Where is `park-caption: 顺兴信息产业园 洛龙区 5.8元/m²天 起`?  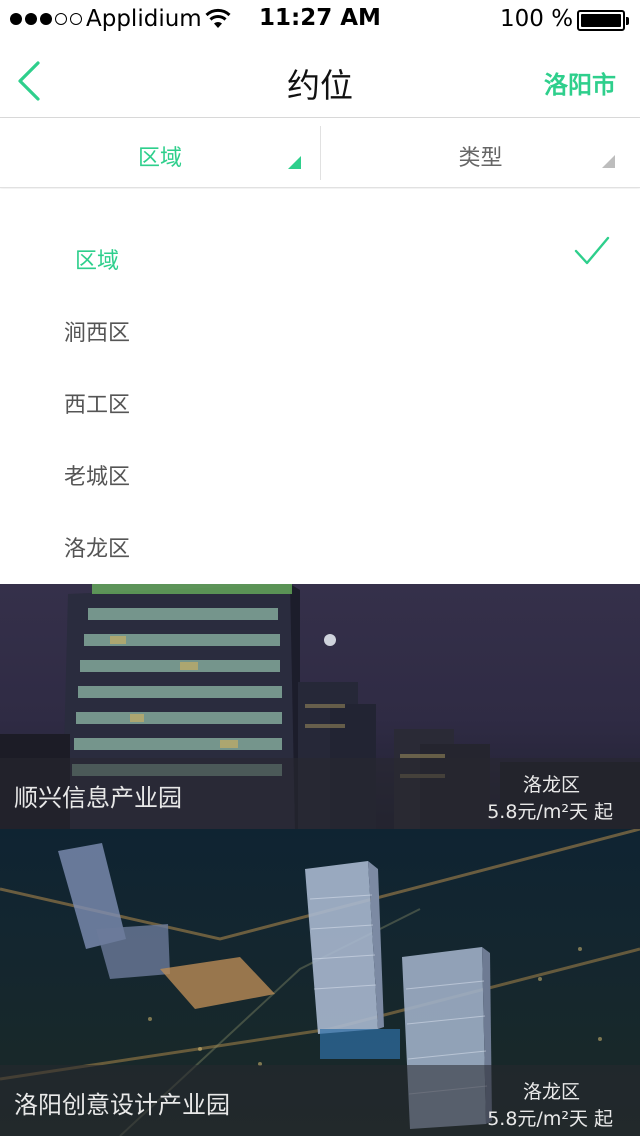
park-caption: 顺兴信息产业园 洛龙区 5.8元/m²天 起 is located at coordinates (320, 793).